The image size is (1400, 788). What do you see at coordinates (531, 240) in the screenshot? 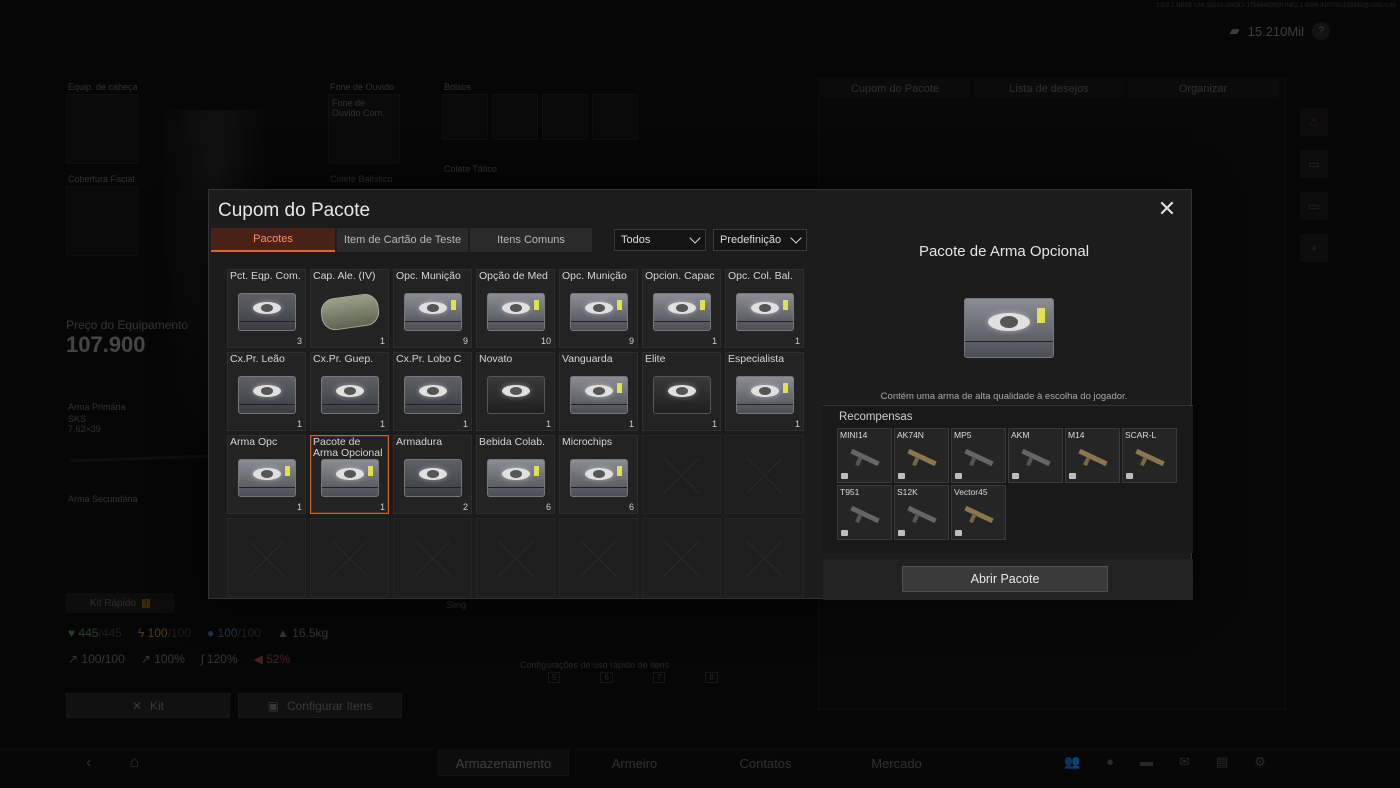
I see `tab-common-items: Itens Comuns` at bounding box center [531, 240].